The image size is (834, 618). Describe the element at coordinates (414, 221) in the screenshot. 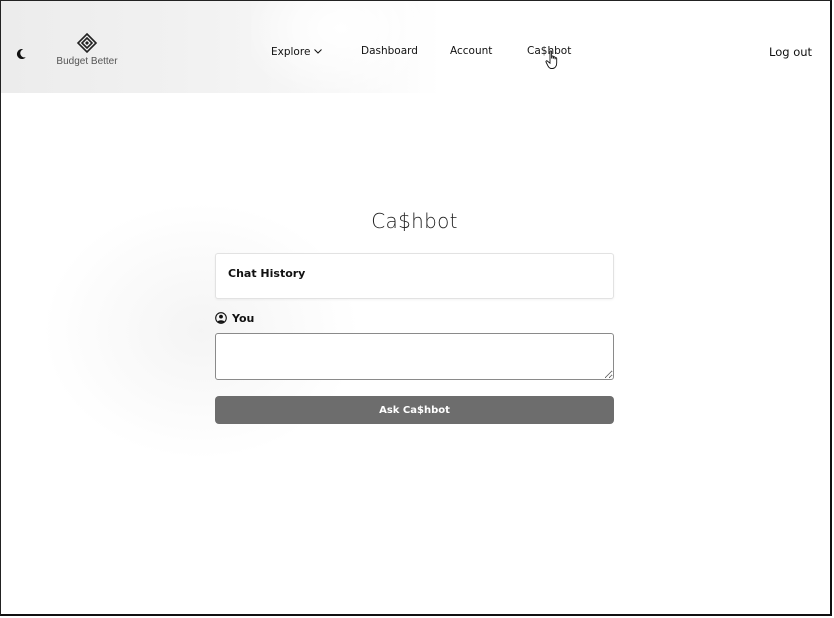

I see `page-title: Ca$hbot` at that location.